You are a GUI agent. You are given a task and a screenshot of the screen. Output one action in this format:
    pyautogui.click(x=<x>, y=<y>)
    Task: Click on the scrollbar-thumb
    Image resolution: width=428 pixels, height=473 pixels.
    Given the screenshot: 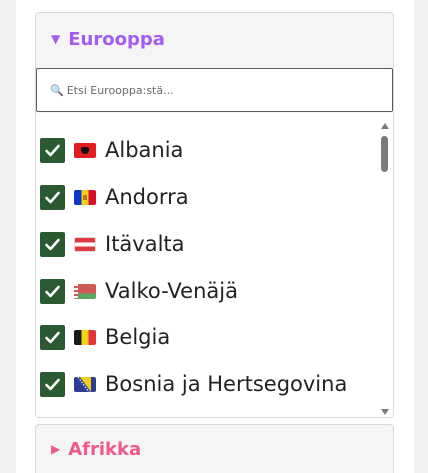 What is the action you would take?
    pyautogui.click(x=384, y=154)
    